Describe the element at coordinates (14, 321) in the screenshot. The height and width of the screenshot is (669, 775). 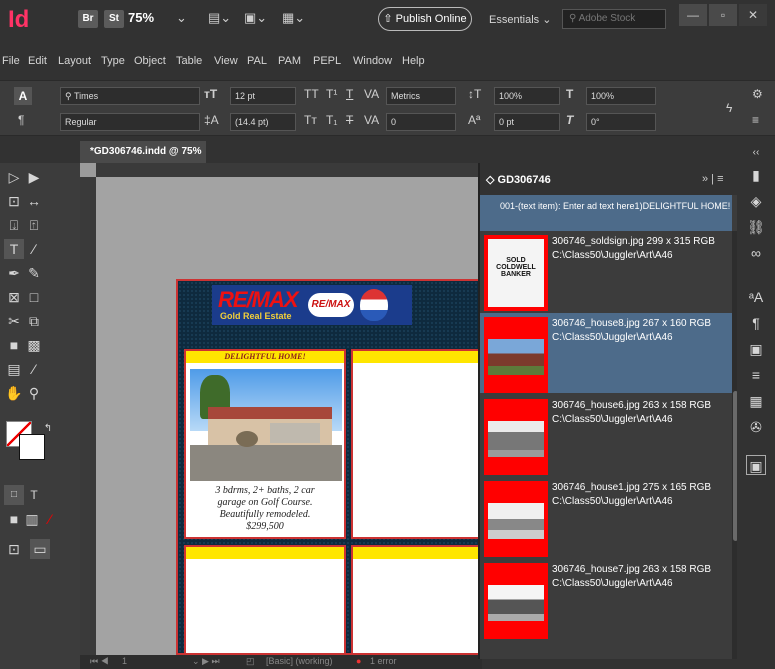
I see `scissors-tool-icon: ✂` at that location.